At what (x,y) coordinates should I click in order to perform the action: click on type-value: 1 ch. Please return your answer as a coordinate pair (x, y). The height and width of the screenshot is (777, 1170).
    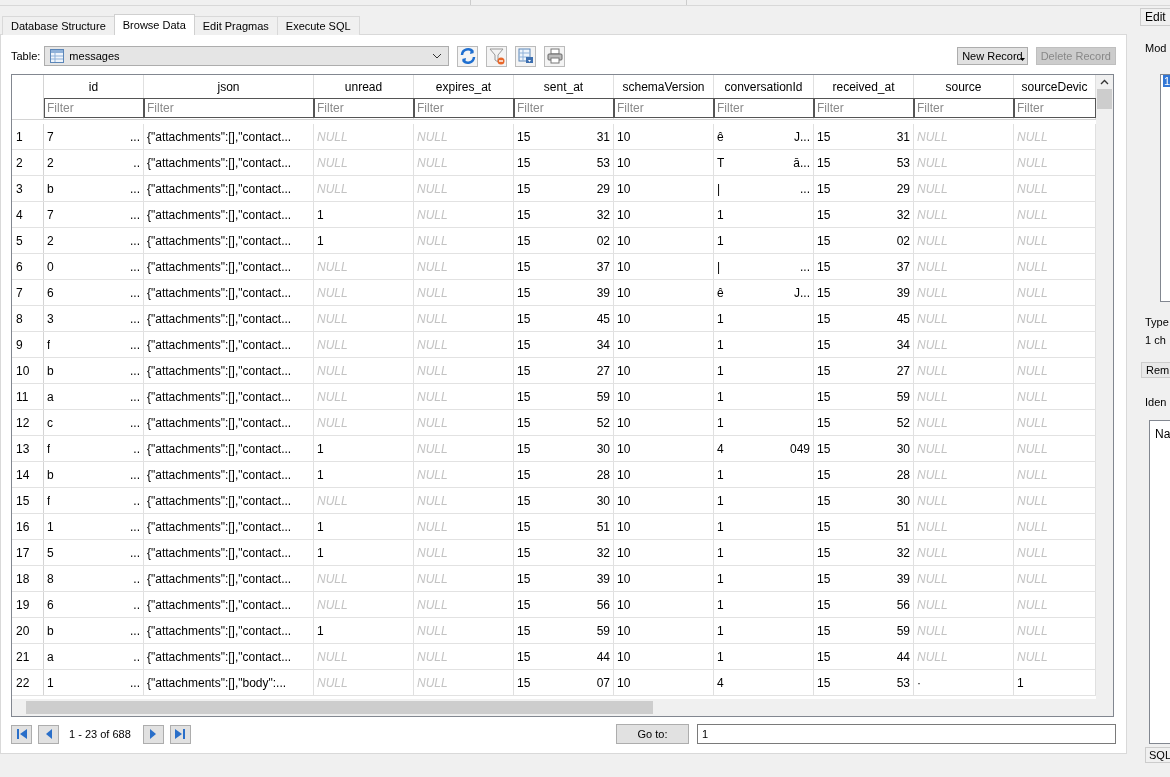
    Looking at the image, I should click on (1155, 340).